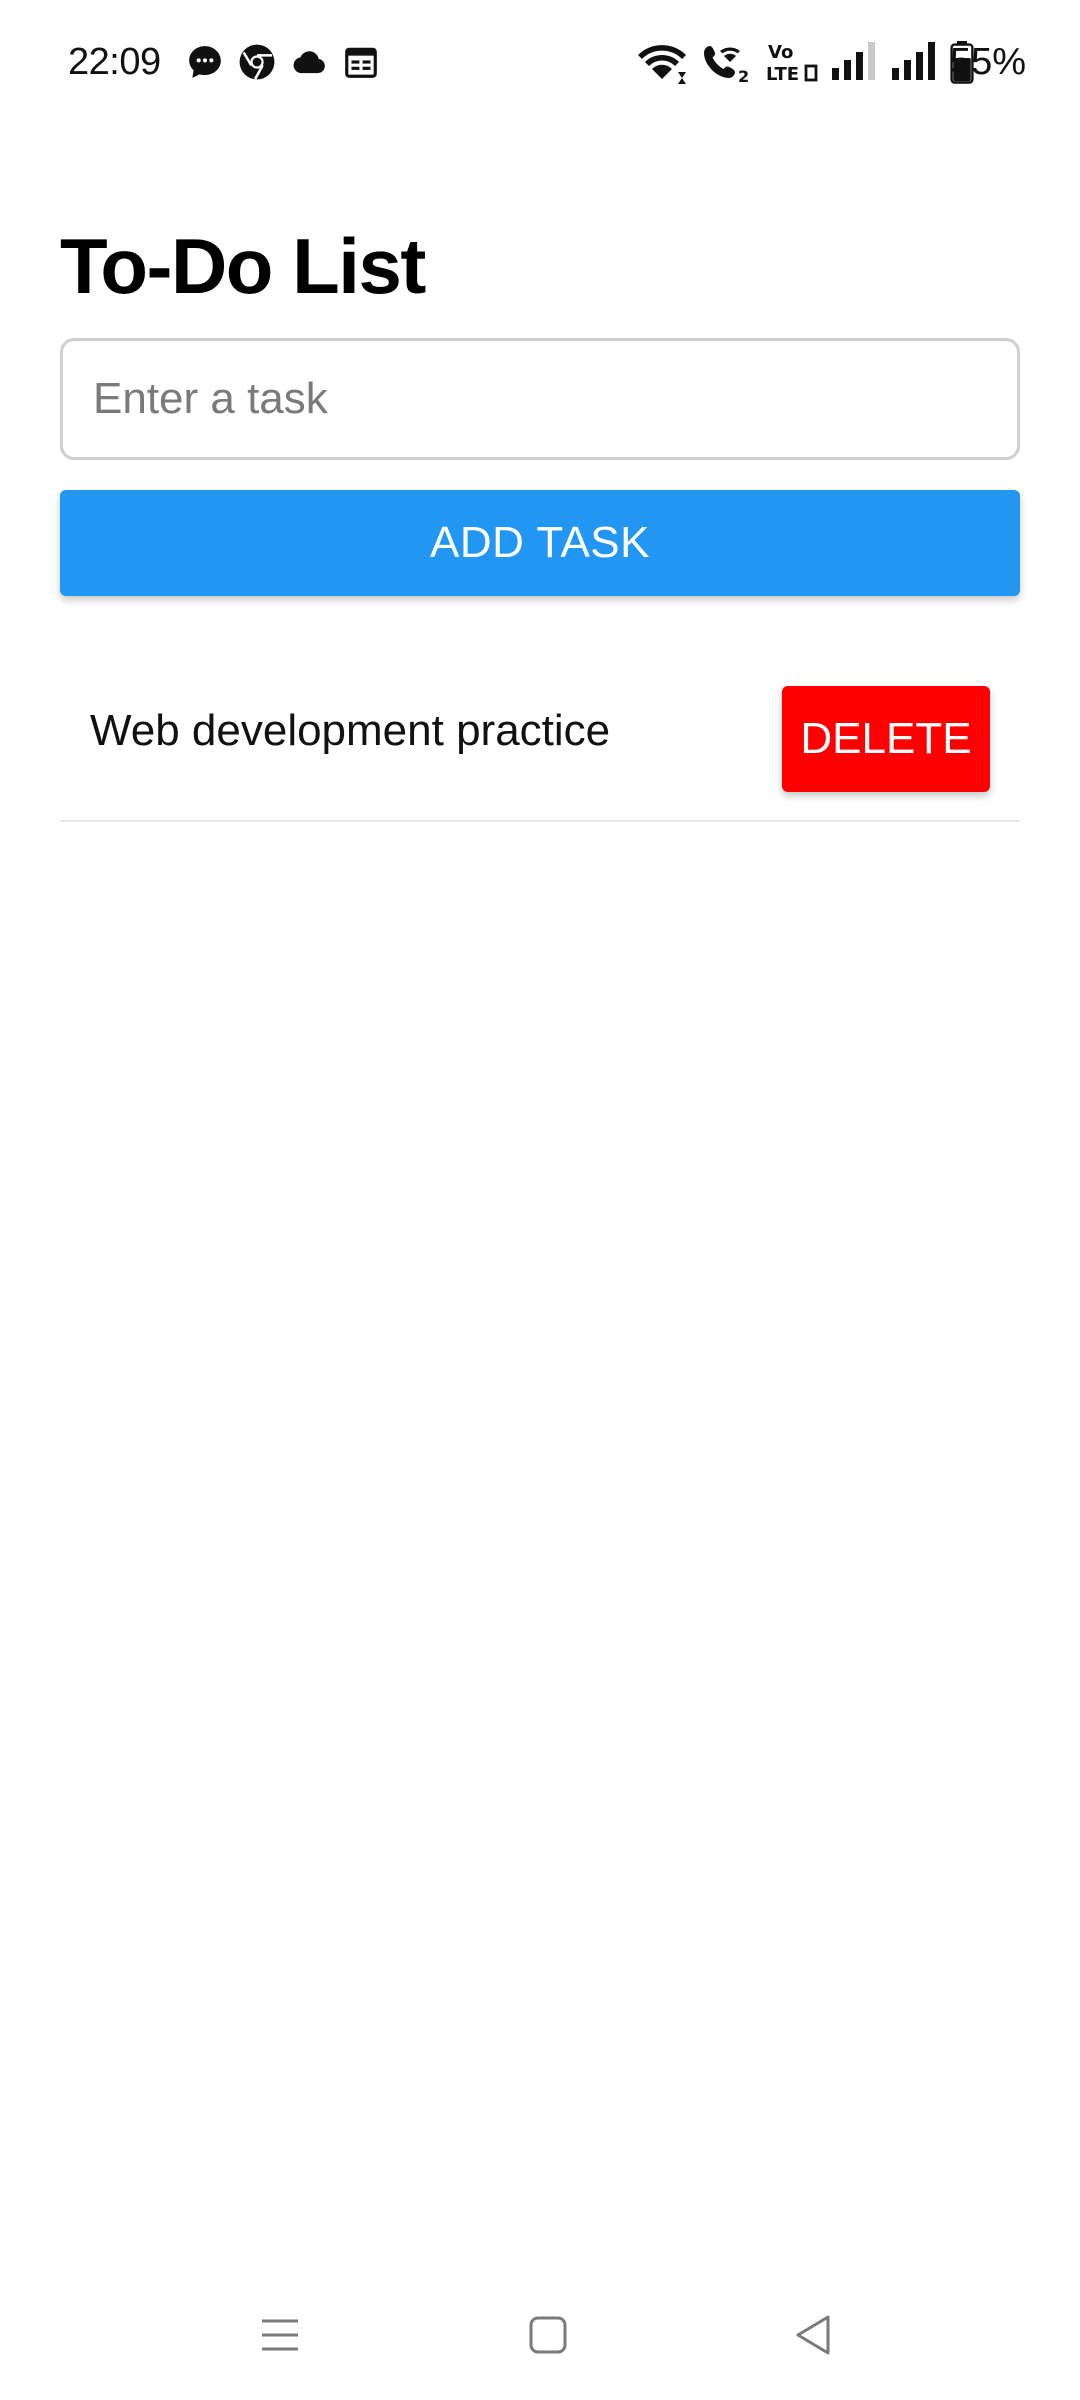  Describe the element at coordinates (283, 62) in the screenshot. I see `notification-icons` at that location.